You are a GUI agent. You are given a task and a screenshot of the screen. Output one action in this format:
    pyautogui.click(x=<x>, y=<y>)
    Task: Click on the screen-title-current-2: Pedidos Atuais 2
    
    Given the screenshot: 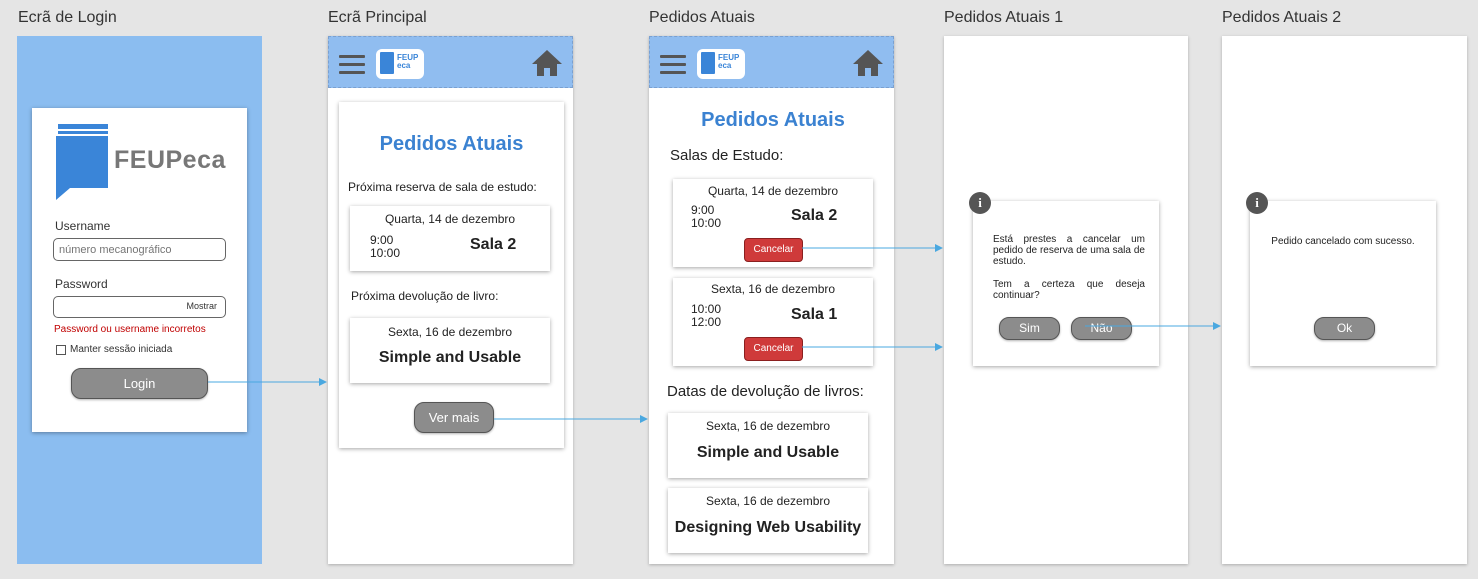 What is the action you would take?
    pyautogui.click(x=1282, y=17)
    